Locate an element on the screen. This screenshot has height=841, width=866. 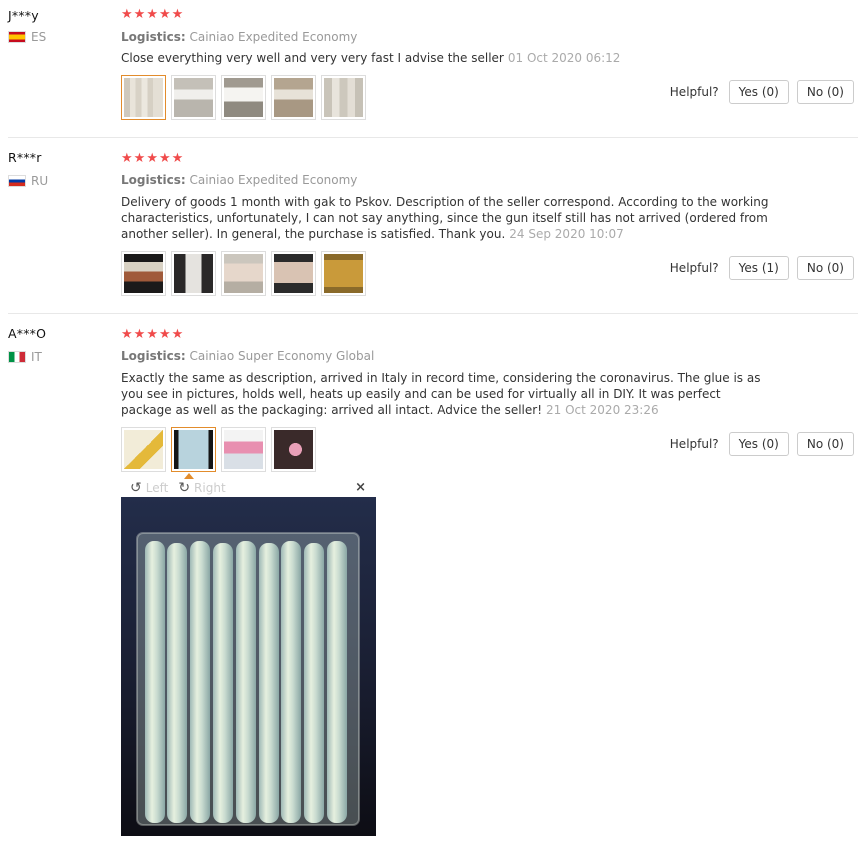
expanded-photo is located at coordinates (248, 666).